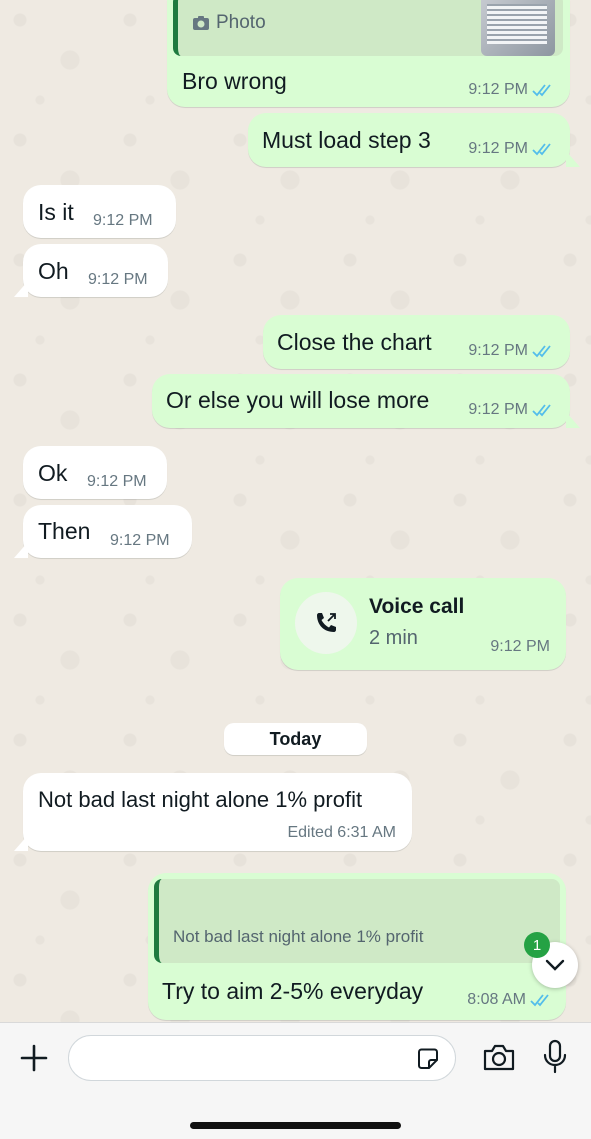 The width and height of the screenshot is (591, 1139). Describe the element at coordinates (295, 739) in the screenshot. I see `date-separator: Today` at that location.